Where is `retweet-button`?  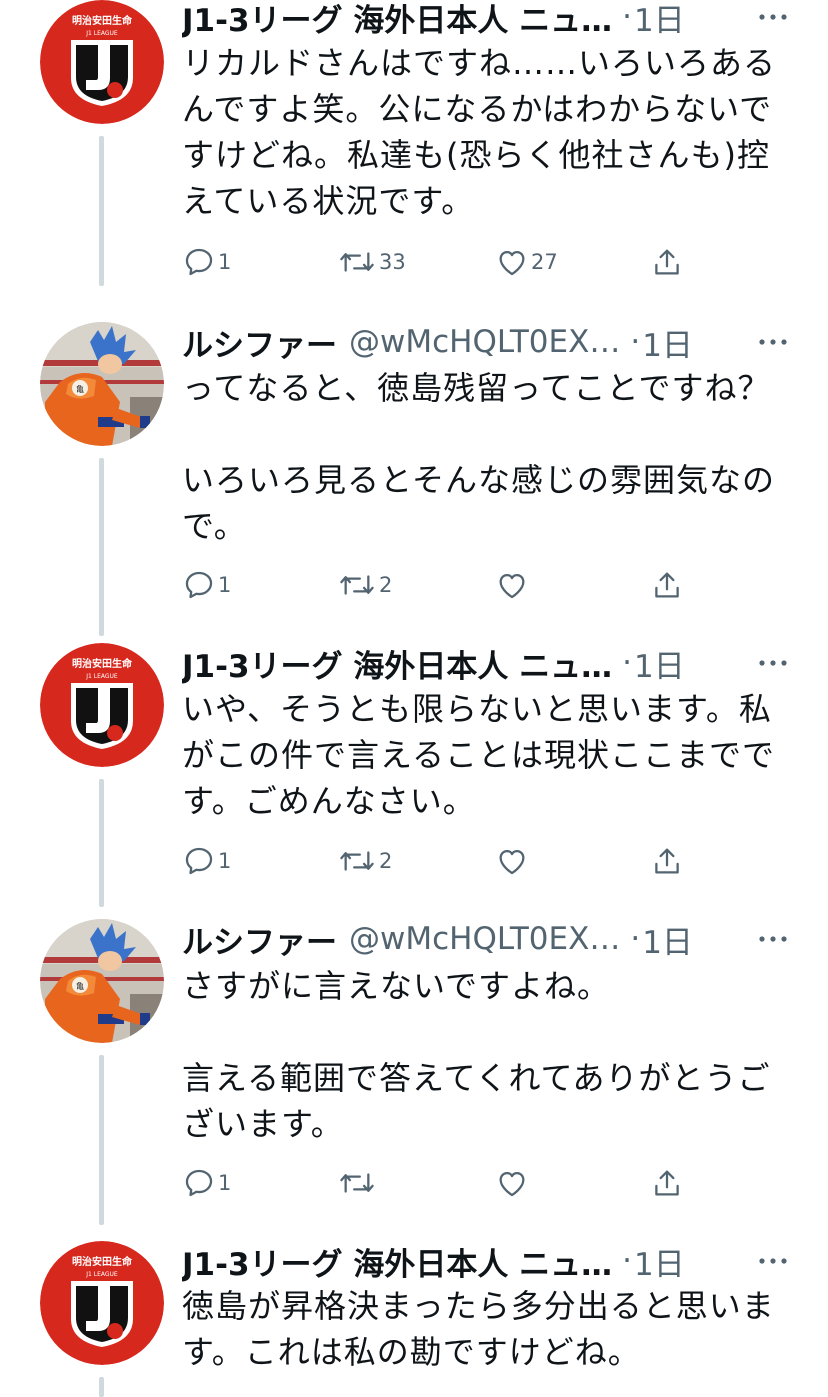 retweet-button is located at coordinates (358, 1183).